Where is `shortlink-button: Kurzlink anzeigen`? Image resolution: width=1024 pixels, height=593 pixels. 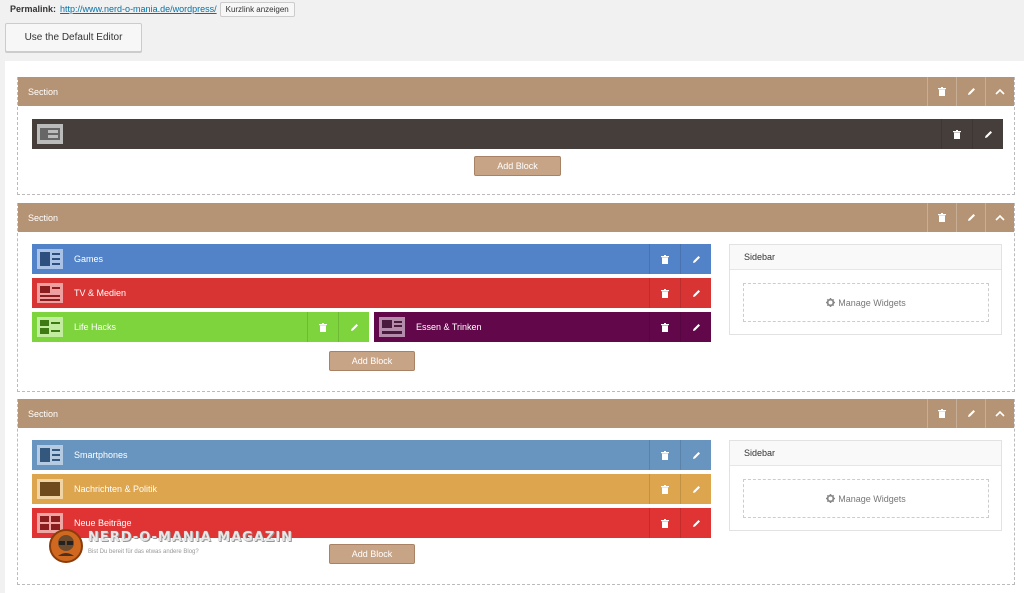
shortlink-button: Kurzlink anzeigen is located at coordinates (257, 9).